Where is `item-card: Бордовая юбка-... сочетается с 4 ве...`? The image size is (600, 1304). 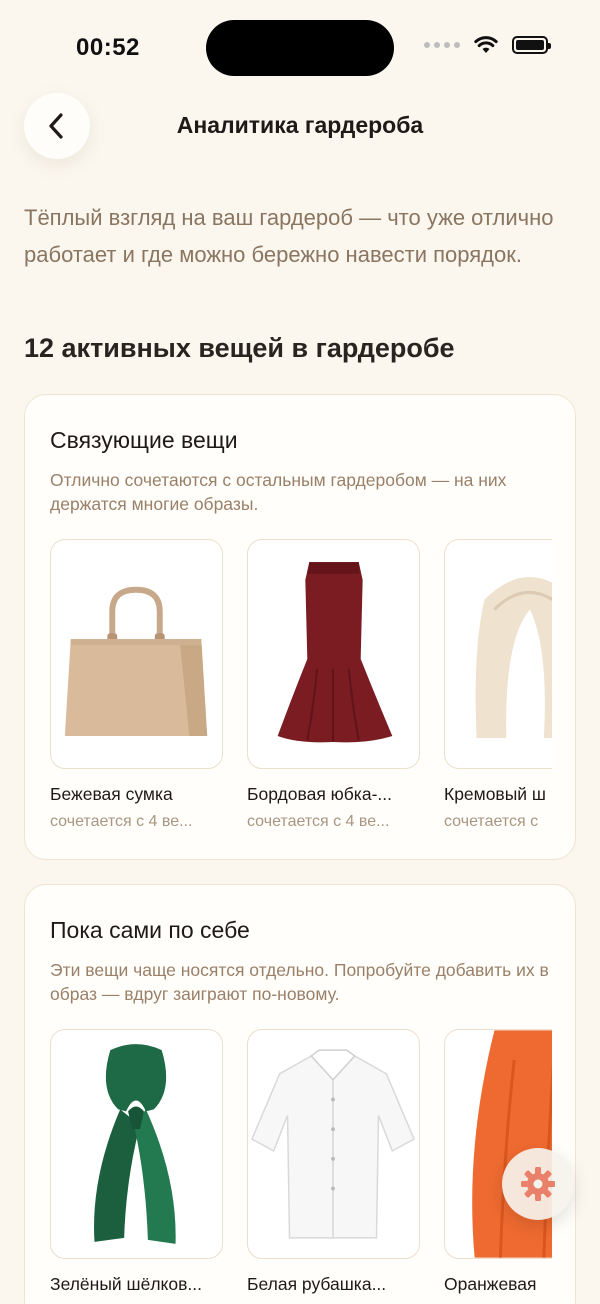 item-card: Бордовая юбка-... сочетается с 4 ве... is located at coordinates (333, 685).